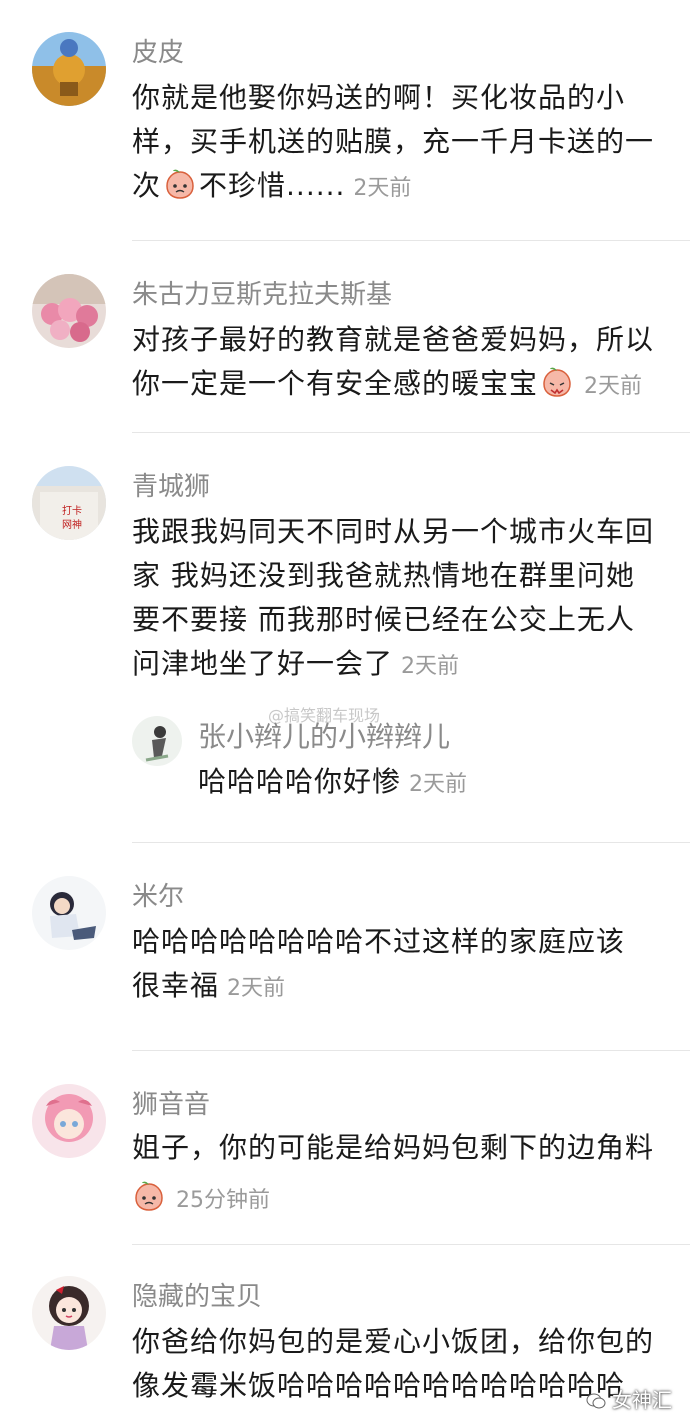 The width and height of the screenshot is (690, 1421). Describe the element at coordinates (157, 741) in the screenshot. I see `reply-avatar` at that location.